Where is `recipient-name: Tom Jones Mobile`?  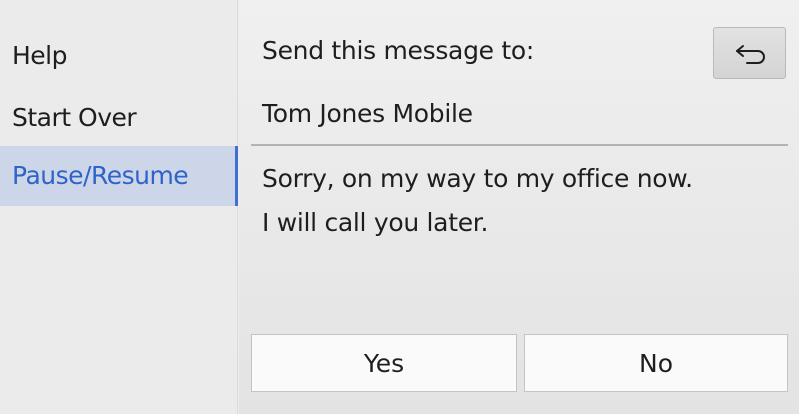 recipient-name: Tom Jones Mobile is located at coordinates (367, 113).